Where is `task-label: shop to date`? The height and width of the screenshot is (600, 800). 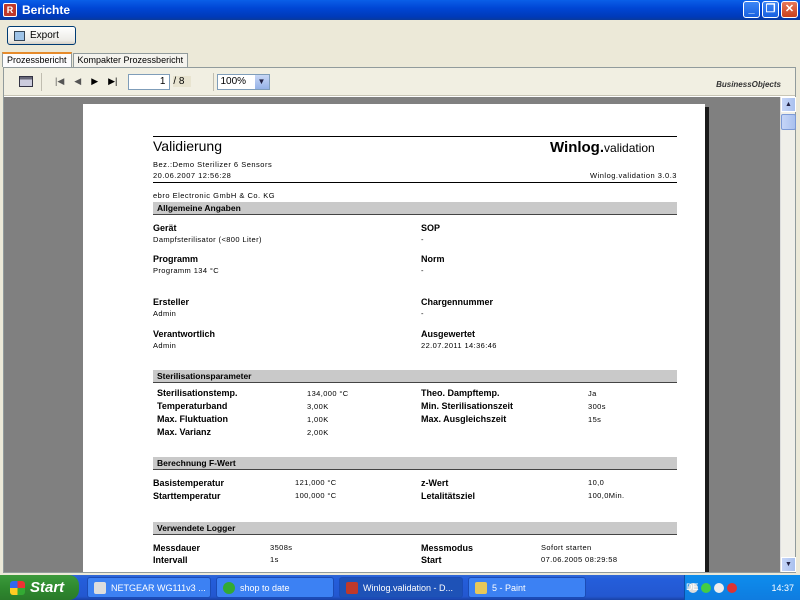 task-label: shop to date is located at coordinates (265, 587).